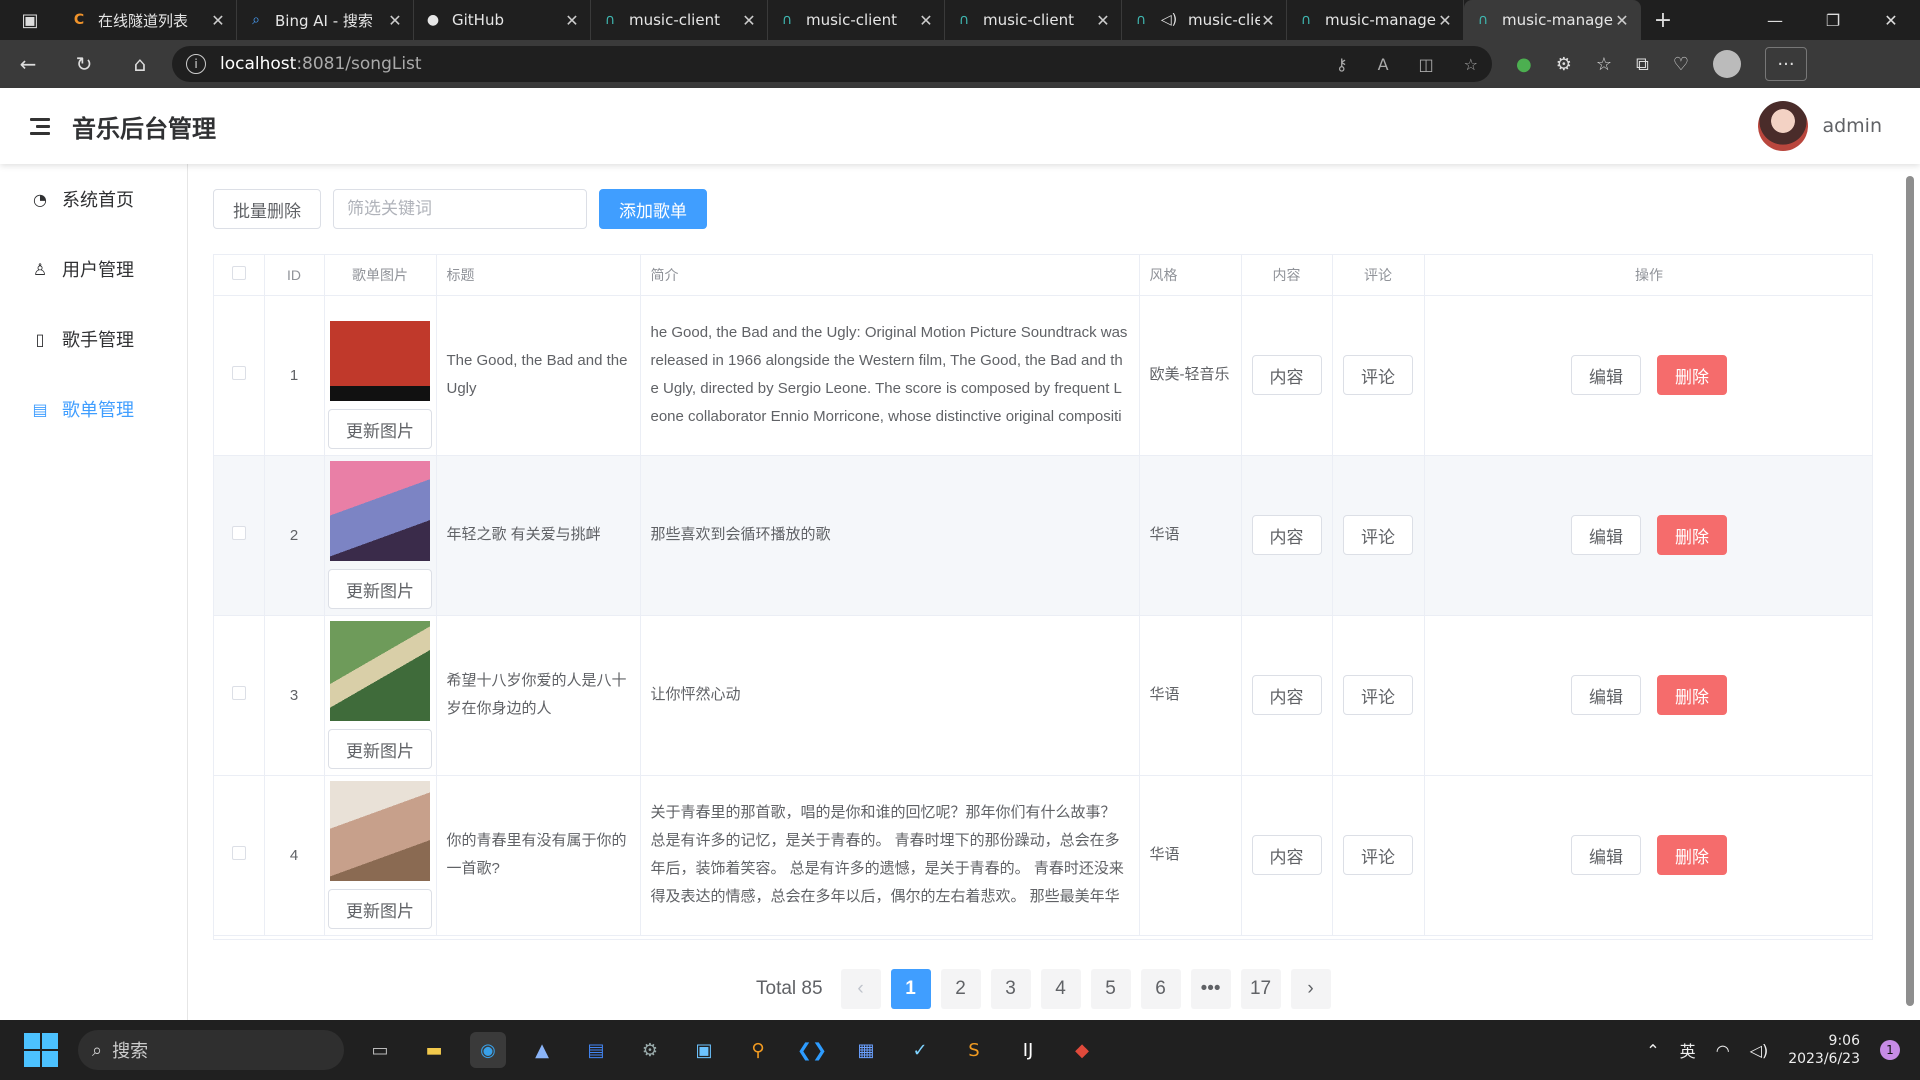 This screenshot has height=1080, width=1920. I want to click on sidebar-item-singers: ▯ 歌手管理, so click(93, 339).